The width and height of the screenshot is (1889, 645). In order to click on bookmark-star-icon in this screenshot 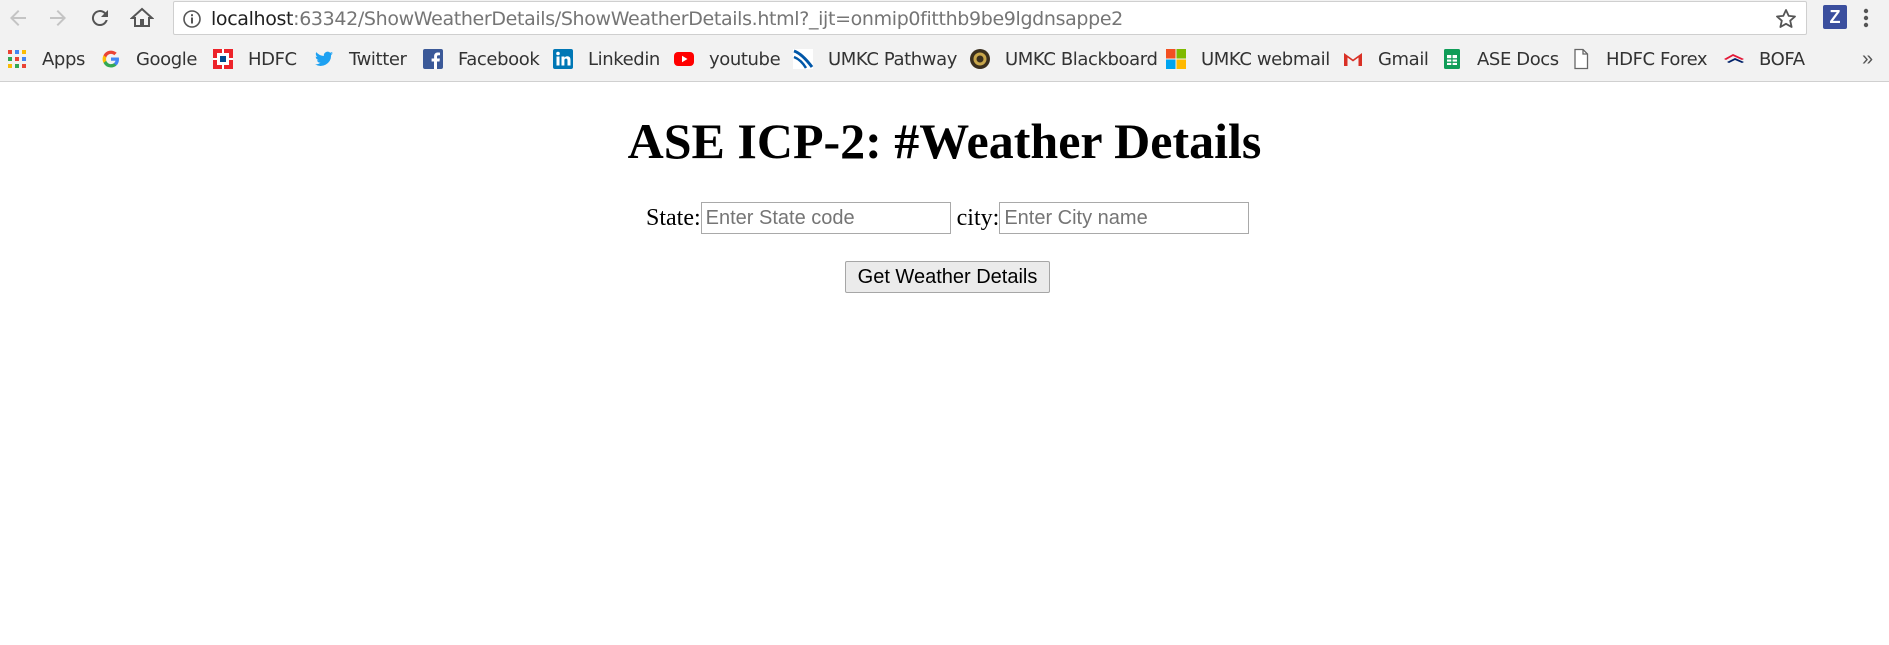, I will do `click(1786, 19)`.